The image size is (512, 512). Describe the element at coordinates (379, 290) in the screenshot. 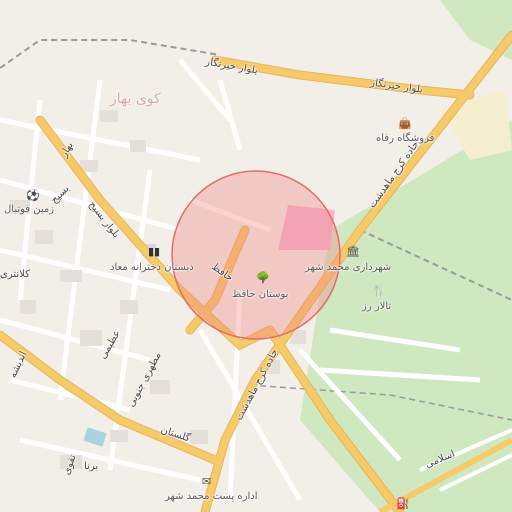

I see `hall-icon: 🍴` at that location.